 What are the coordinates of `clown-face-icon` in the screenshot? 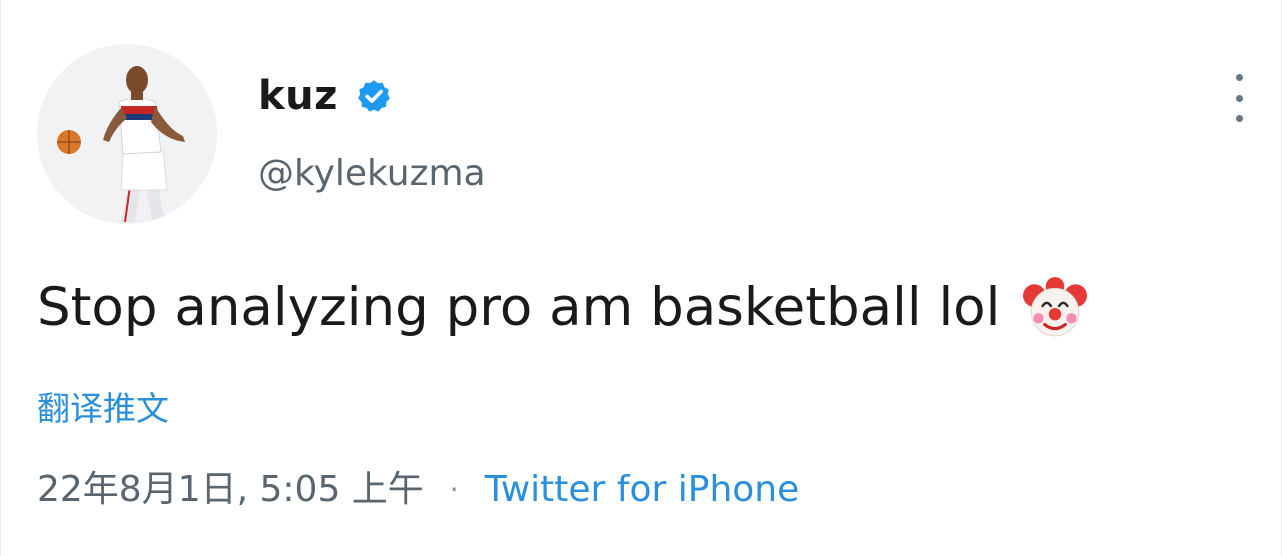 It's located at (1055, 307).